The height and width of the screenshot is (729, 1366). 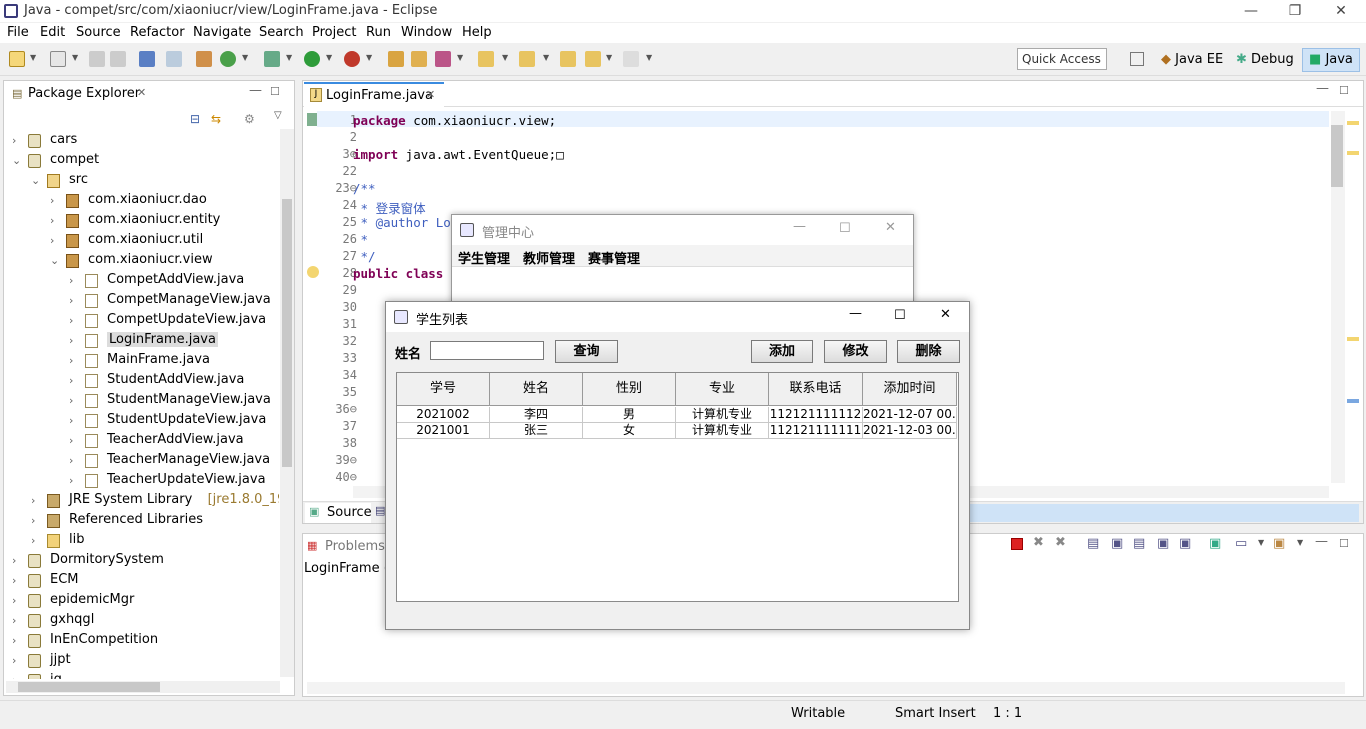 I want to click on code-line: import java.awt.EventQueue;□, so click(x=458, y=154).